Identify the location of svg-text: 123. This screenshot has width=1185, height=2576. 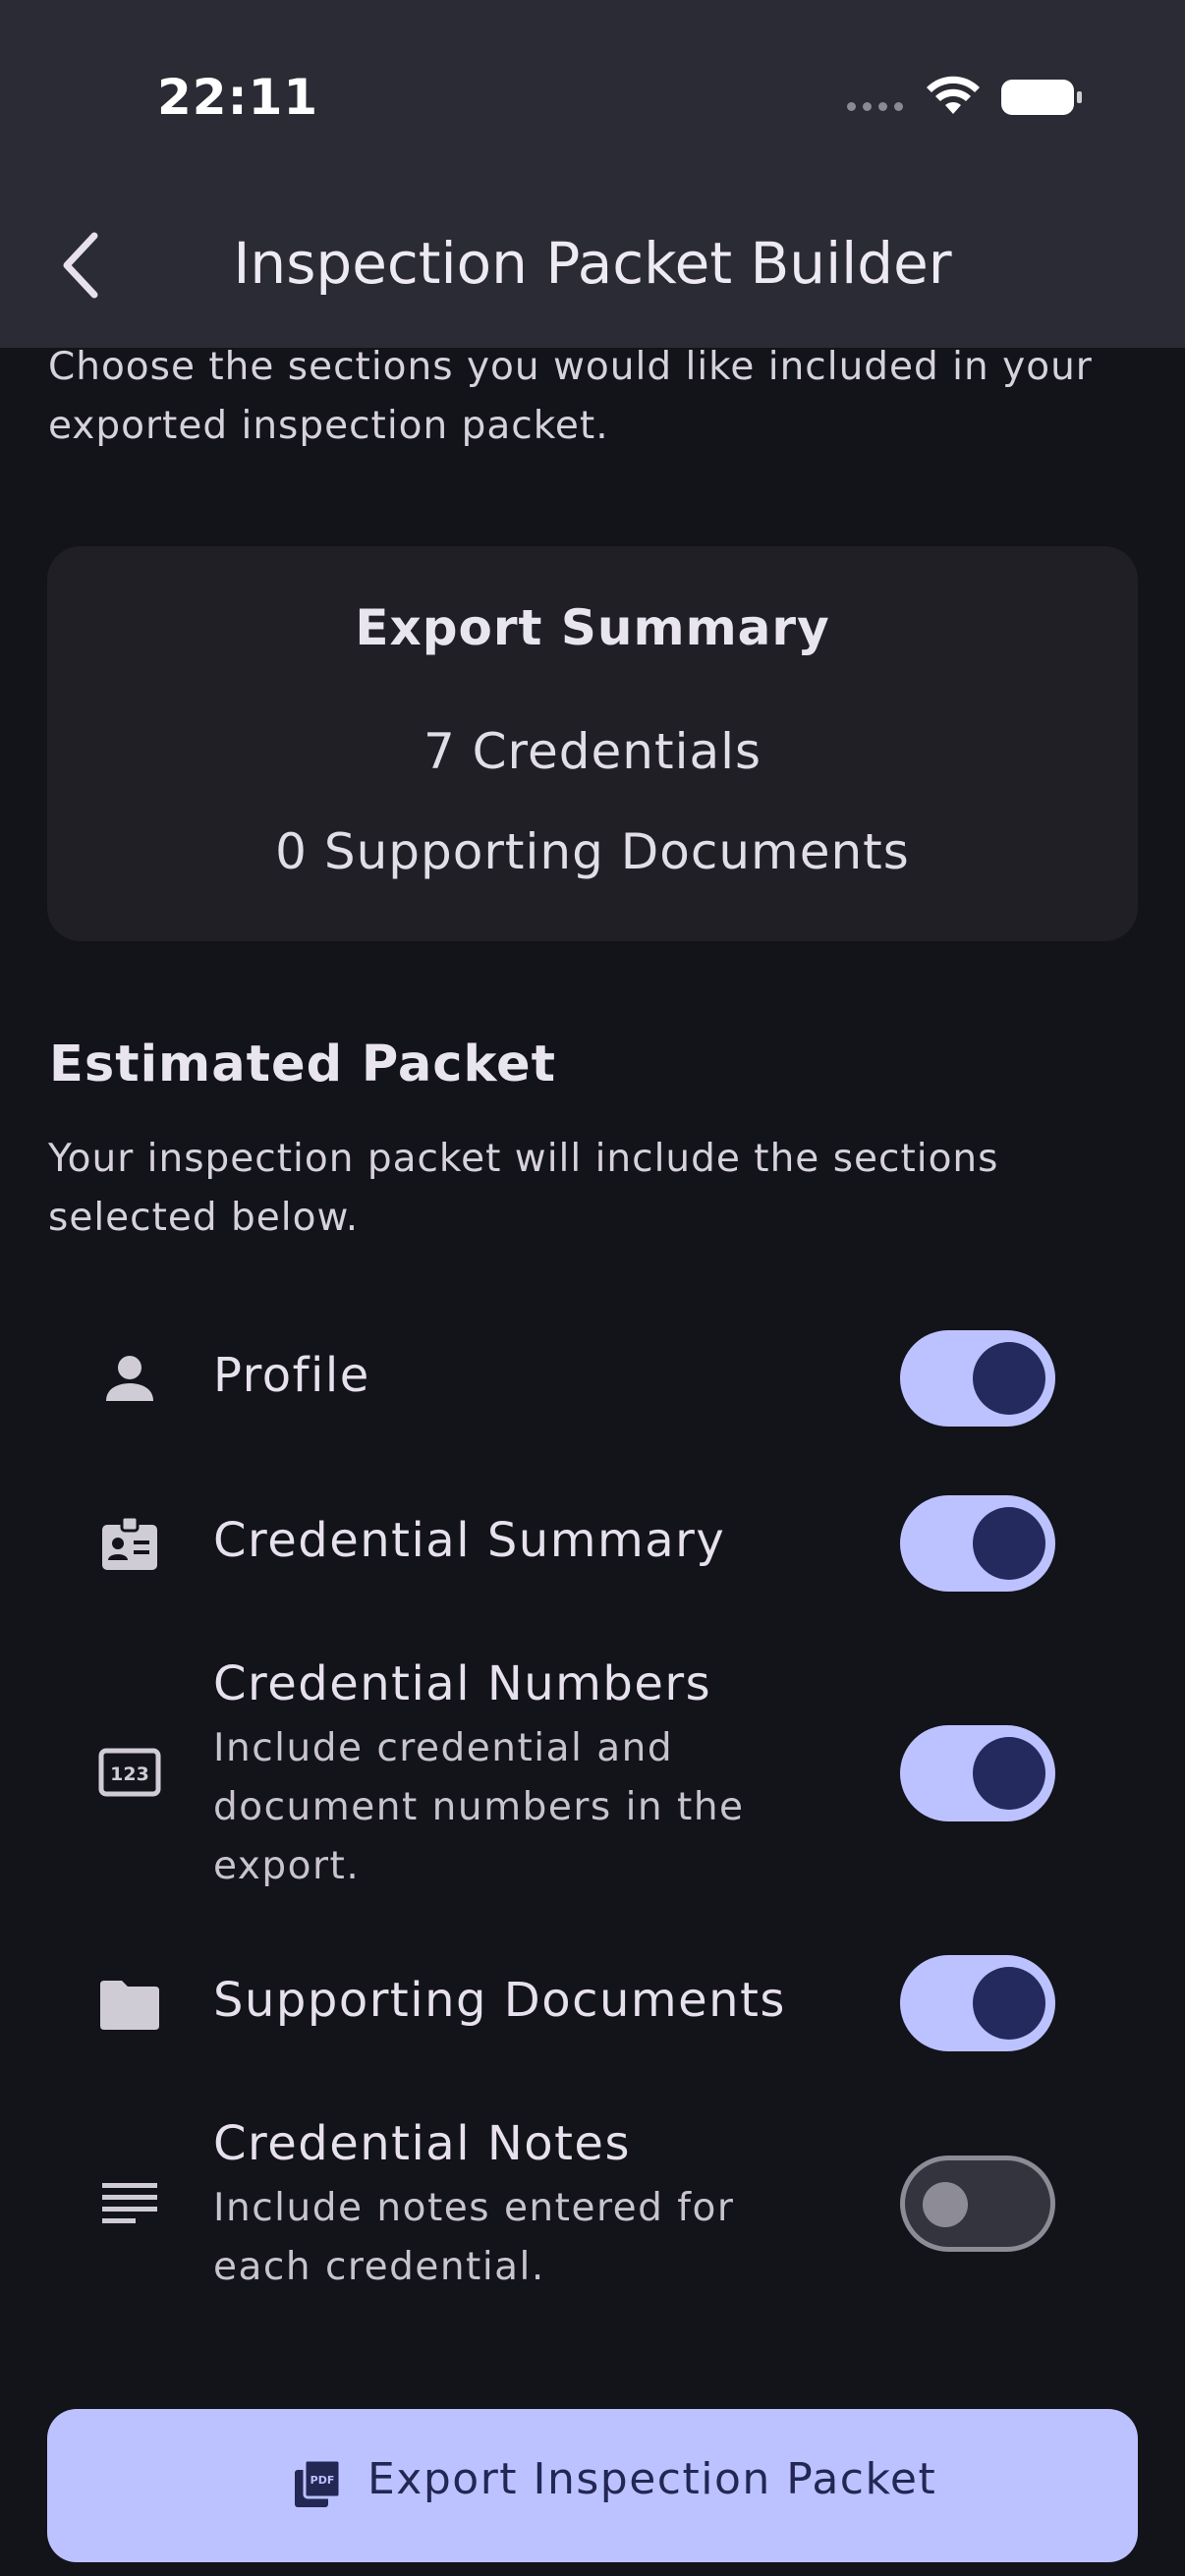
(130, 1774).